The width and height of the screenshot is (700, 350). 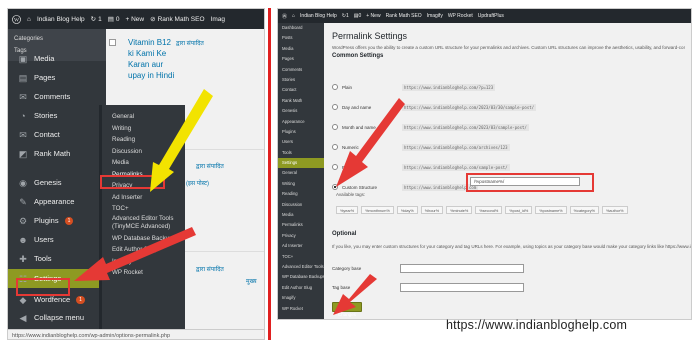 What do you see at coordinates (181, 140) in the screenshot?
I see `yellow-arrow` at bounding box center [181, 140].